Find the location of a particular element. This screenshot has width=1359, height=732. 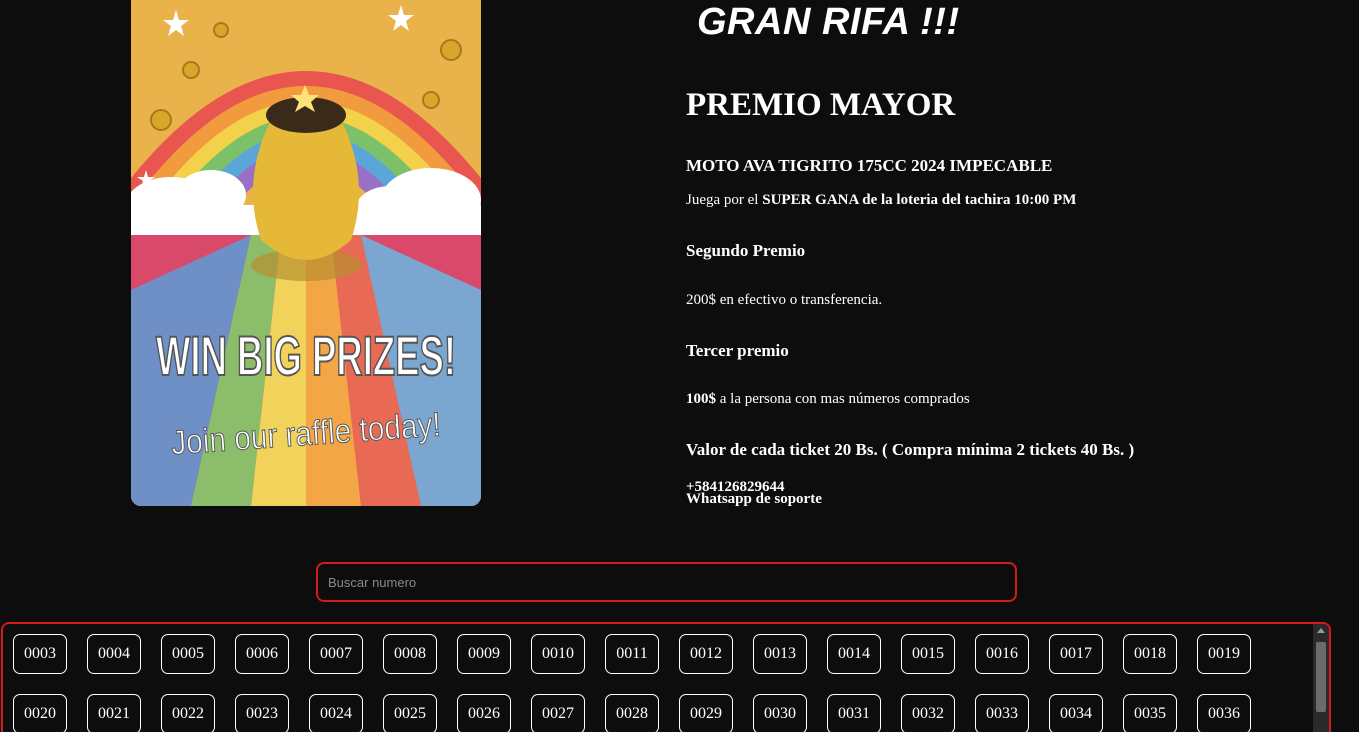

ticket-number-button: 0023 is located at coordinates (262, 713).